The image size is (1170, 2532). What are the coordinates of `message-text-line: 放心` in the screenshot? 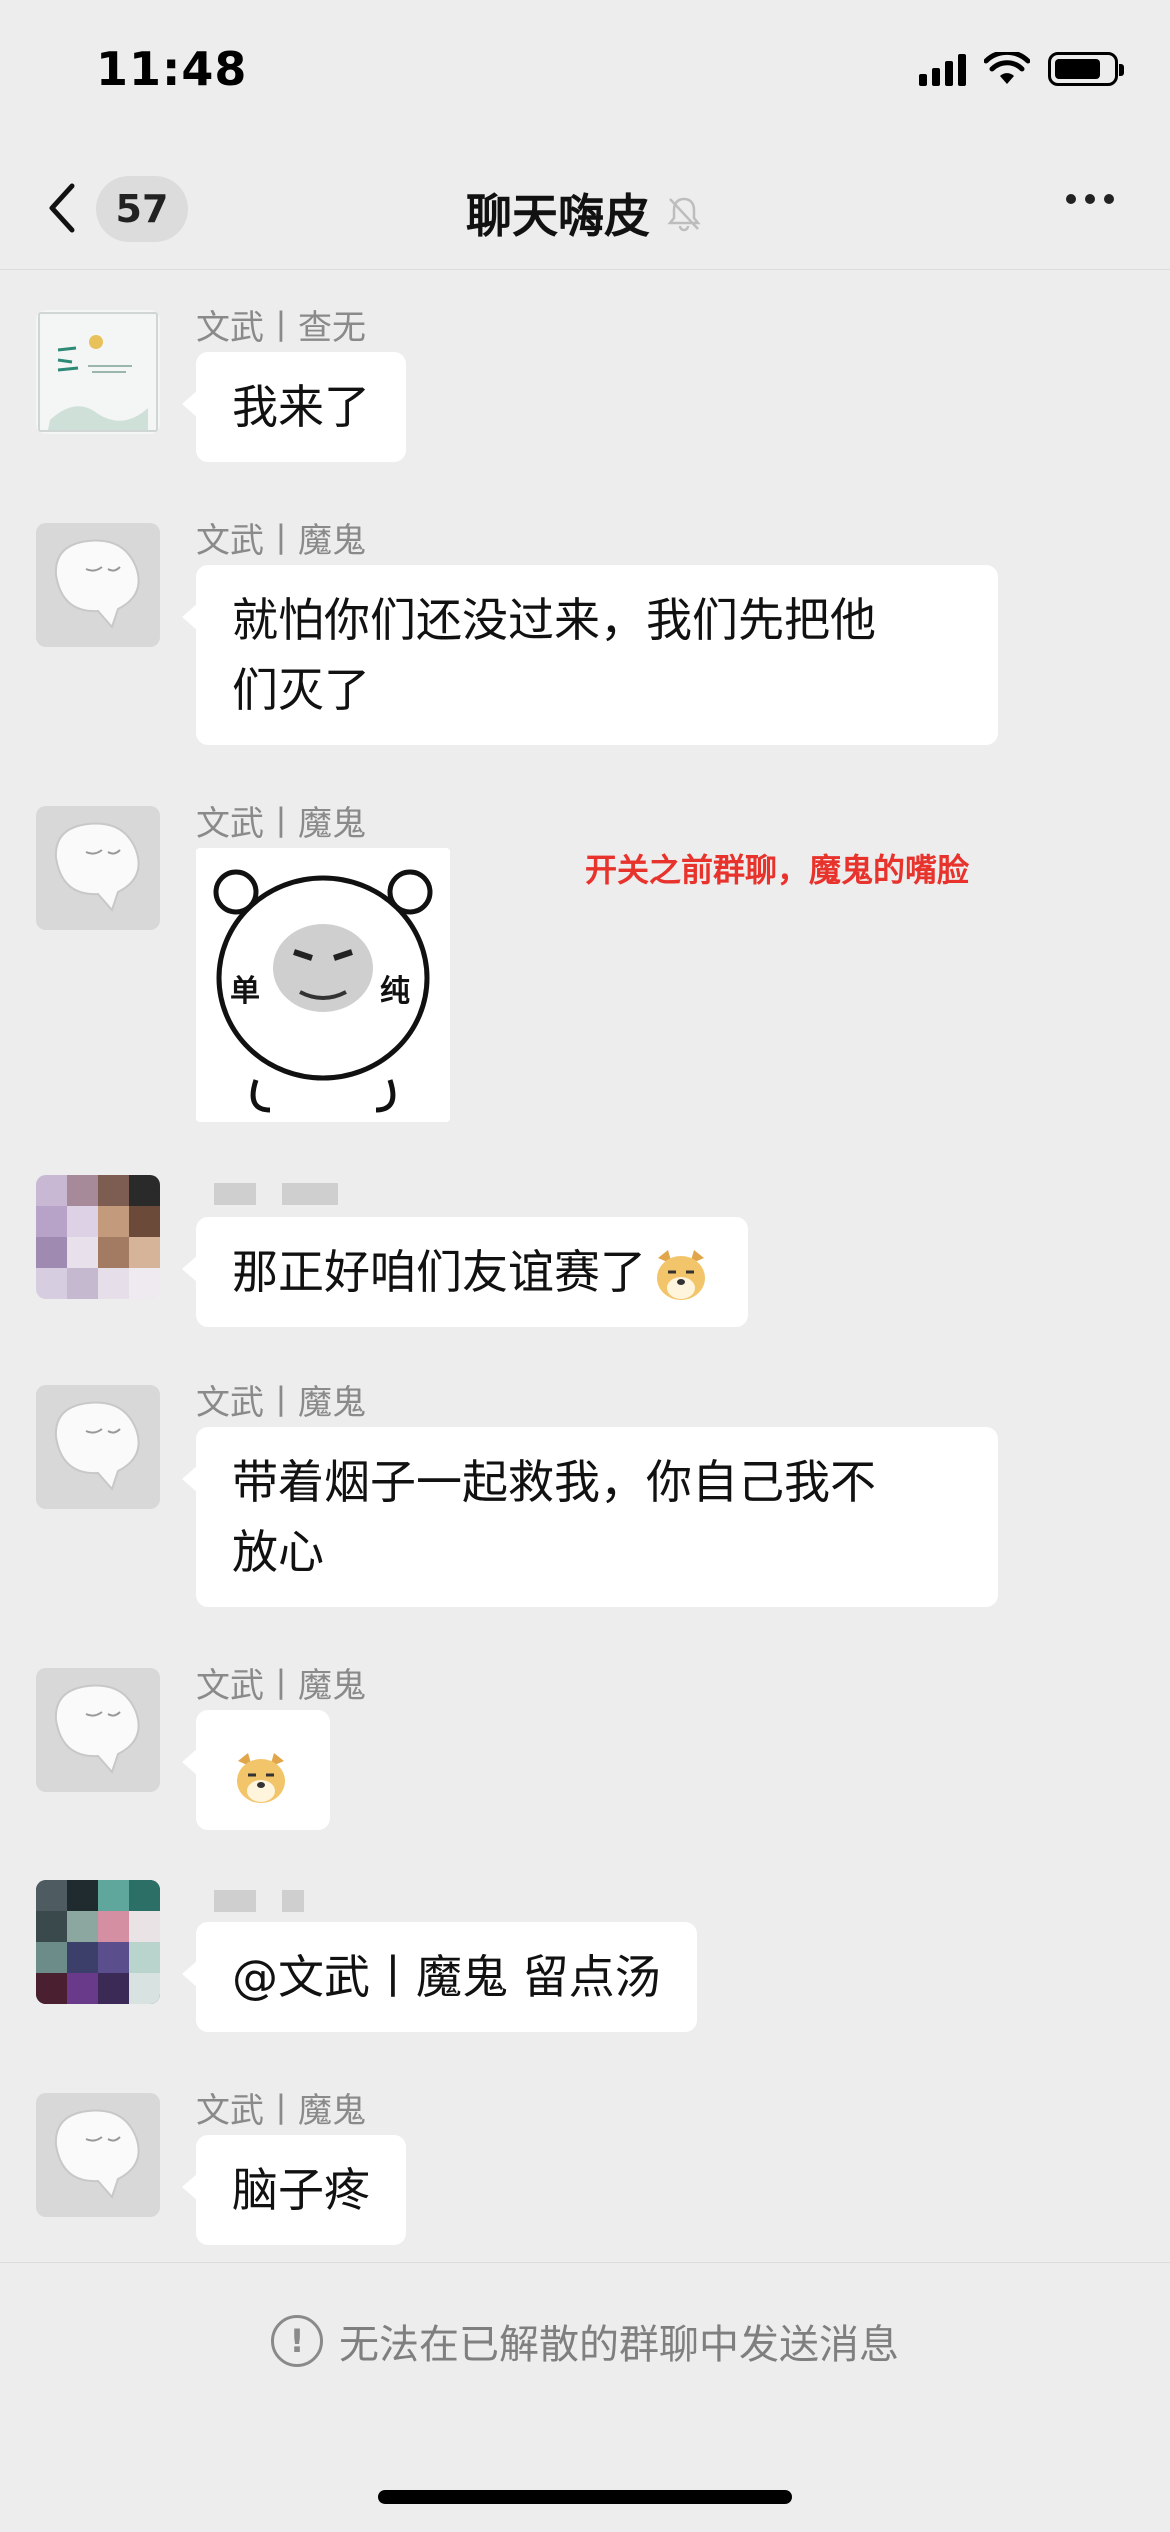 It's located at (278, 1552).